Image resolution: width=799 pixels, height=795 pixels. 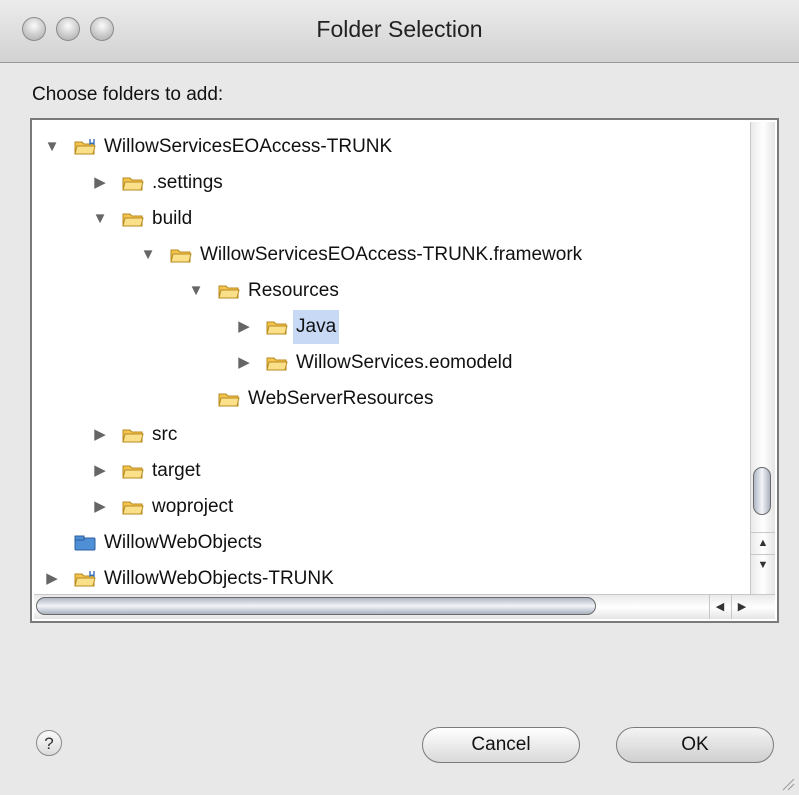 What do you see at coordinates (49, 743) in the screenshot?
I see `help-button: ?` at bounding box center [49, 743].